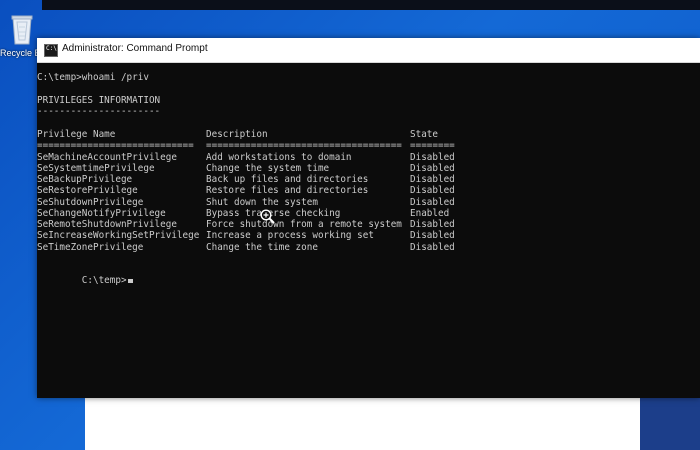 The height and width of the screenshot is (450, 700). What do you see at coordinates (20, 53) in the screenshot?
I see `recycle-bin-label: Recycle B` at bounding box center [20, 53].